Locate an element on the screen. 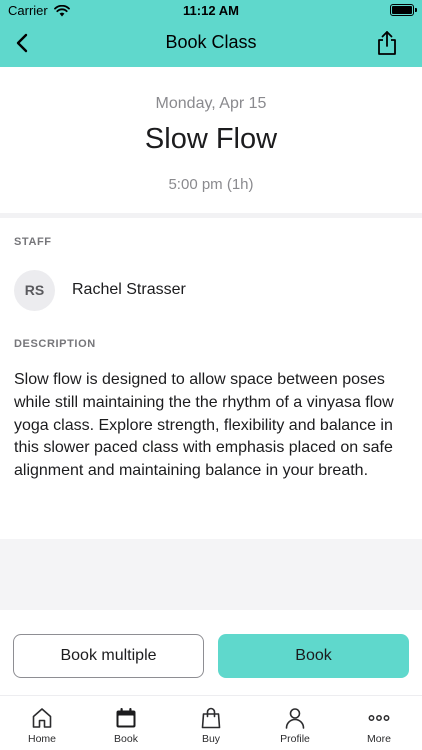 The image size is (422, 750). share-button is located at coordinates (387, 43).